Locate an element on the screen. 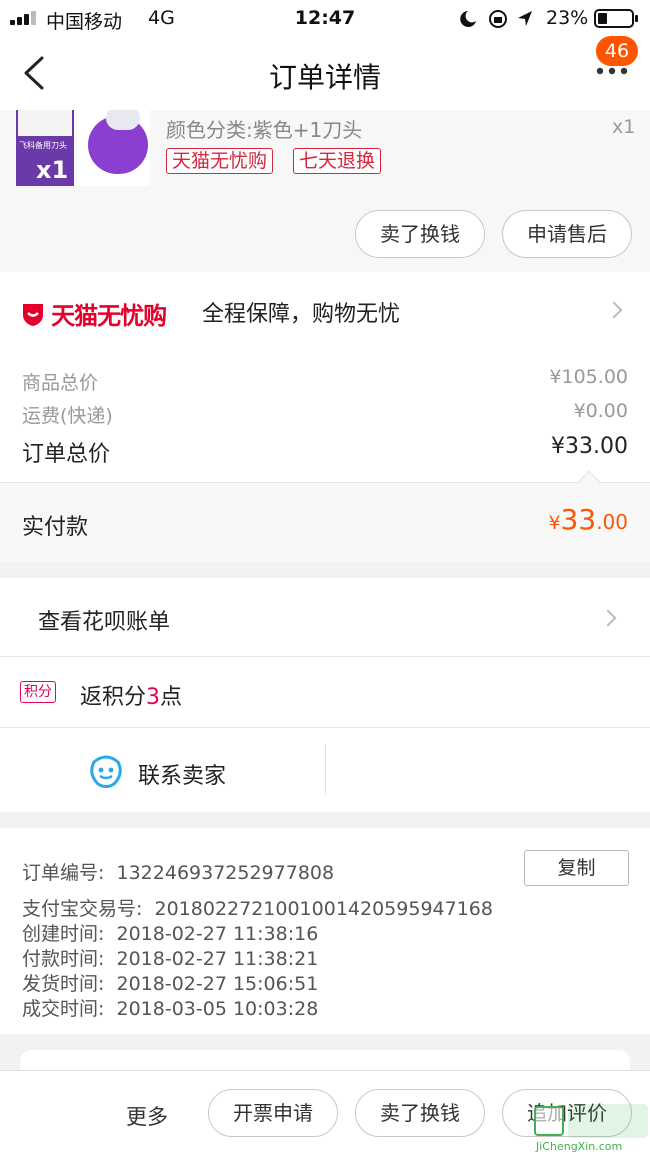 The image size is (650, 1156). alipay-trade-number: 支付宝交易号: 2018022721001001420595947168 is located at coordinates (257, 909).